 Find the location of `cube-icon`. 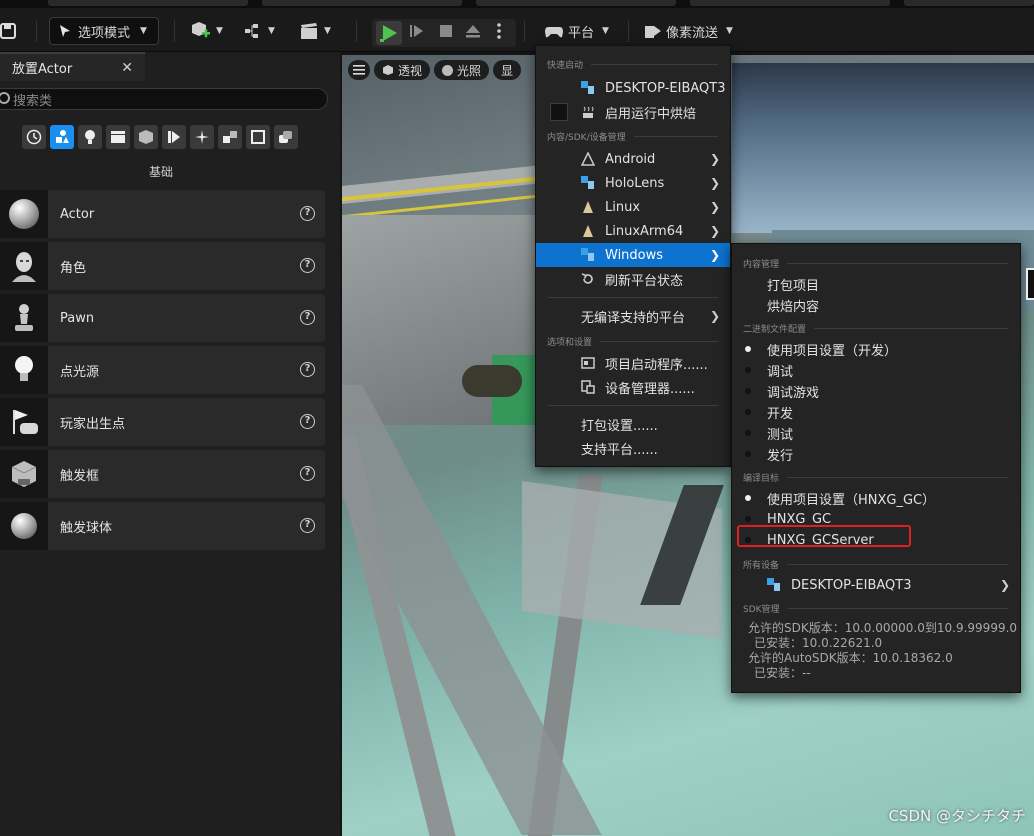

cube-icon is located at coordinates (146, 137).